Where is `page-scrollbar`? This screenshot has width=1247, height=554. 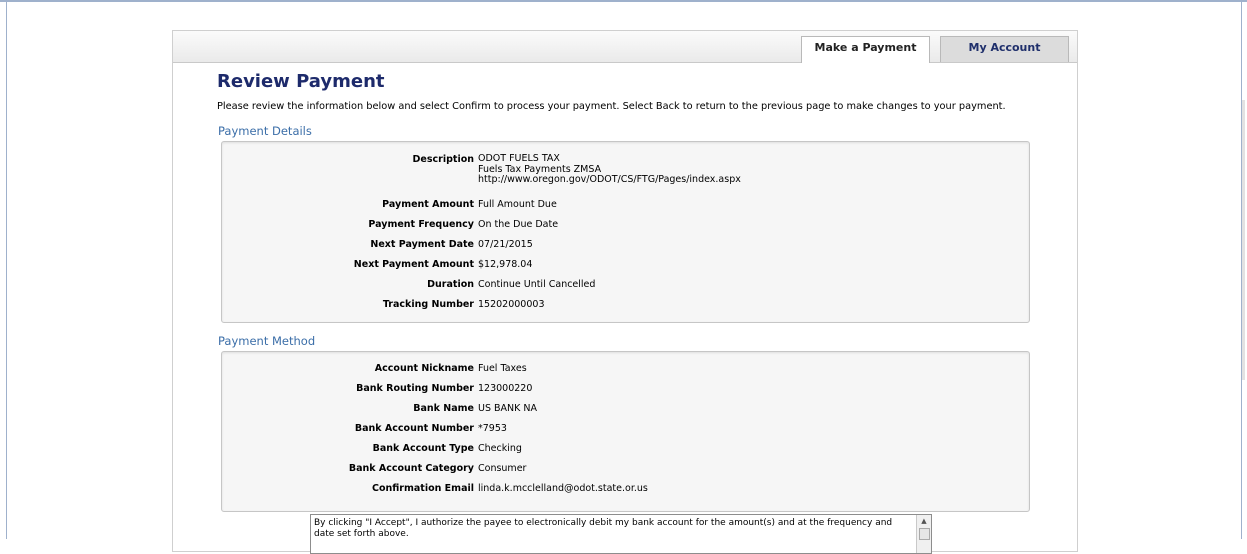
page-scrollbar is located at coordinates (1243, 240).